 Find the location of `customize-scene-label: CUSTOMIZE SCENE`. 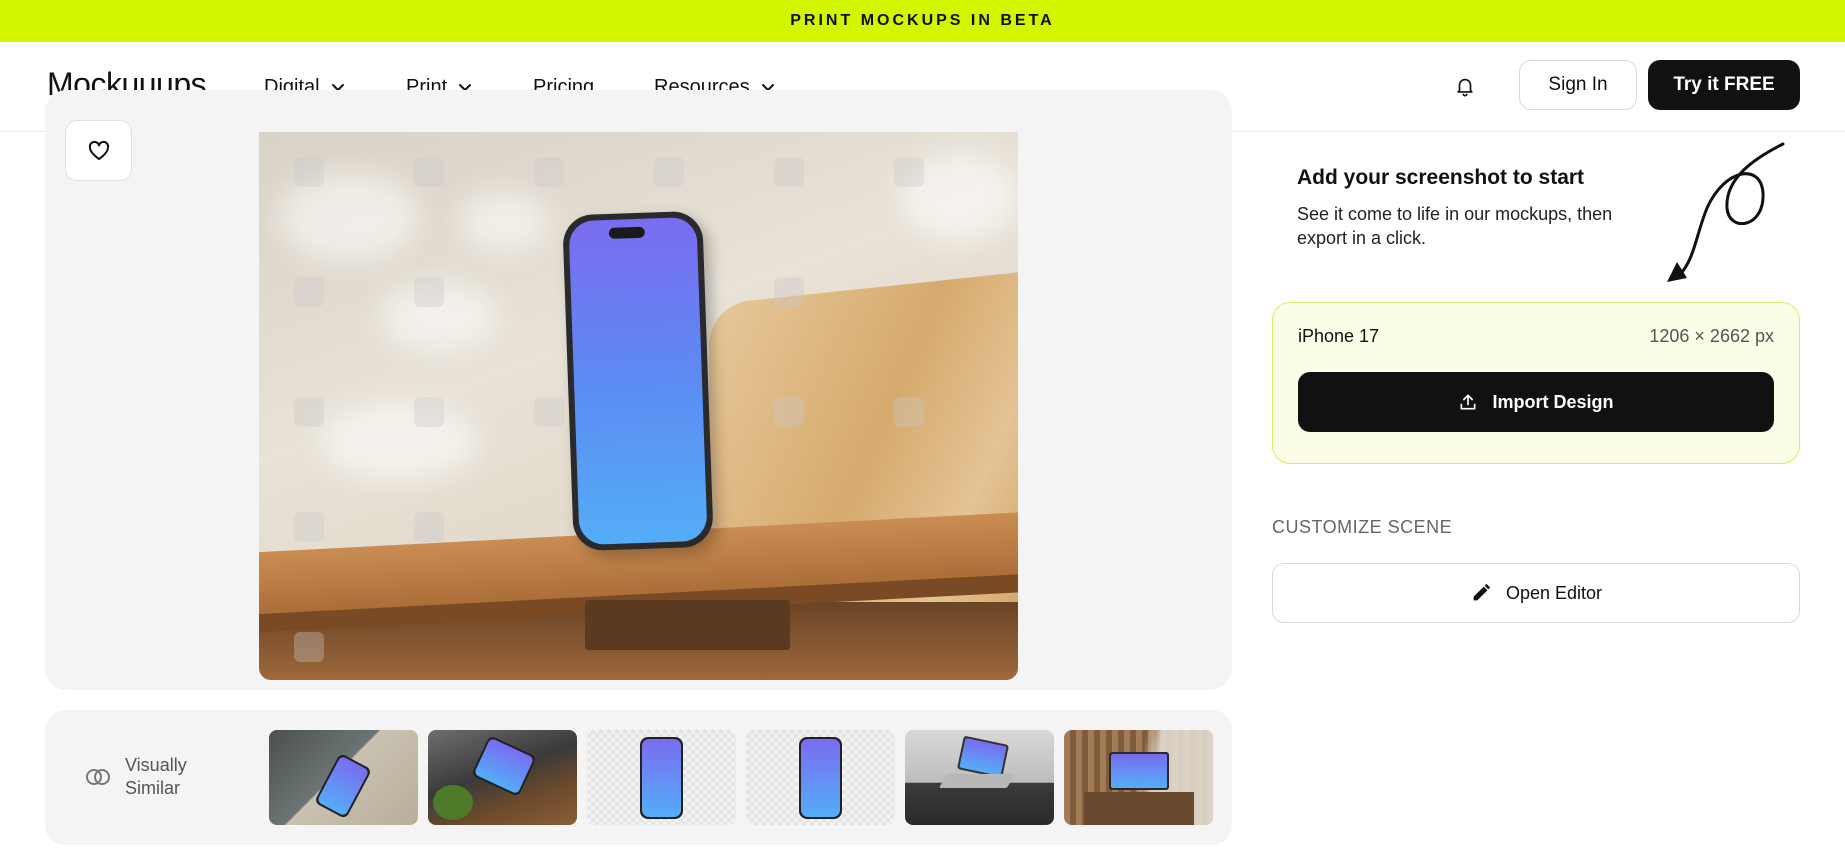

customize-scene-label: CUSTOMIZE SCENE is located at coordinates (1362, 527).